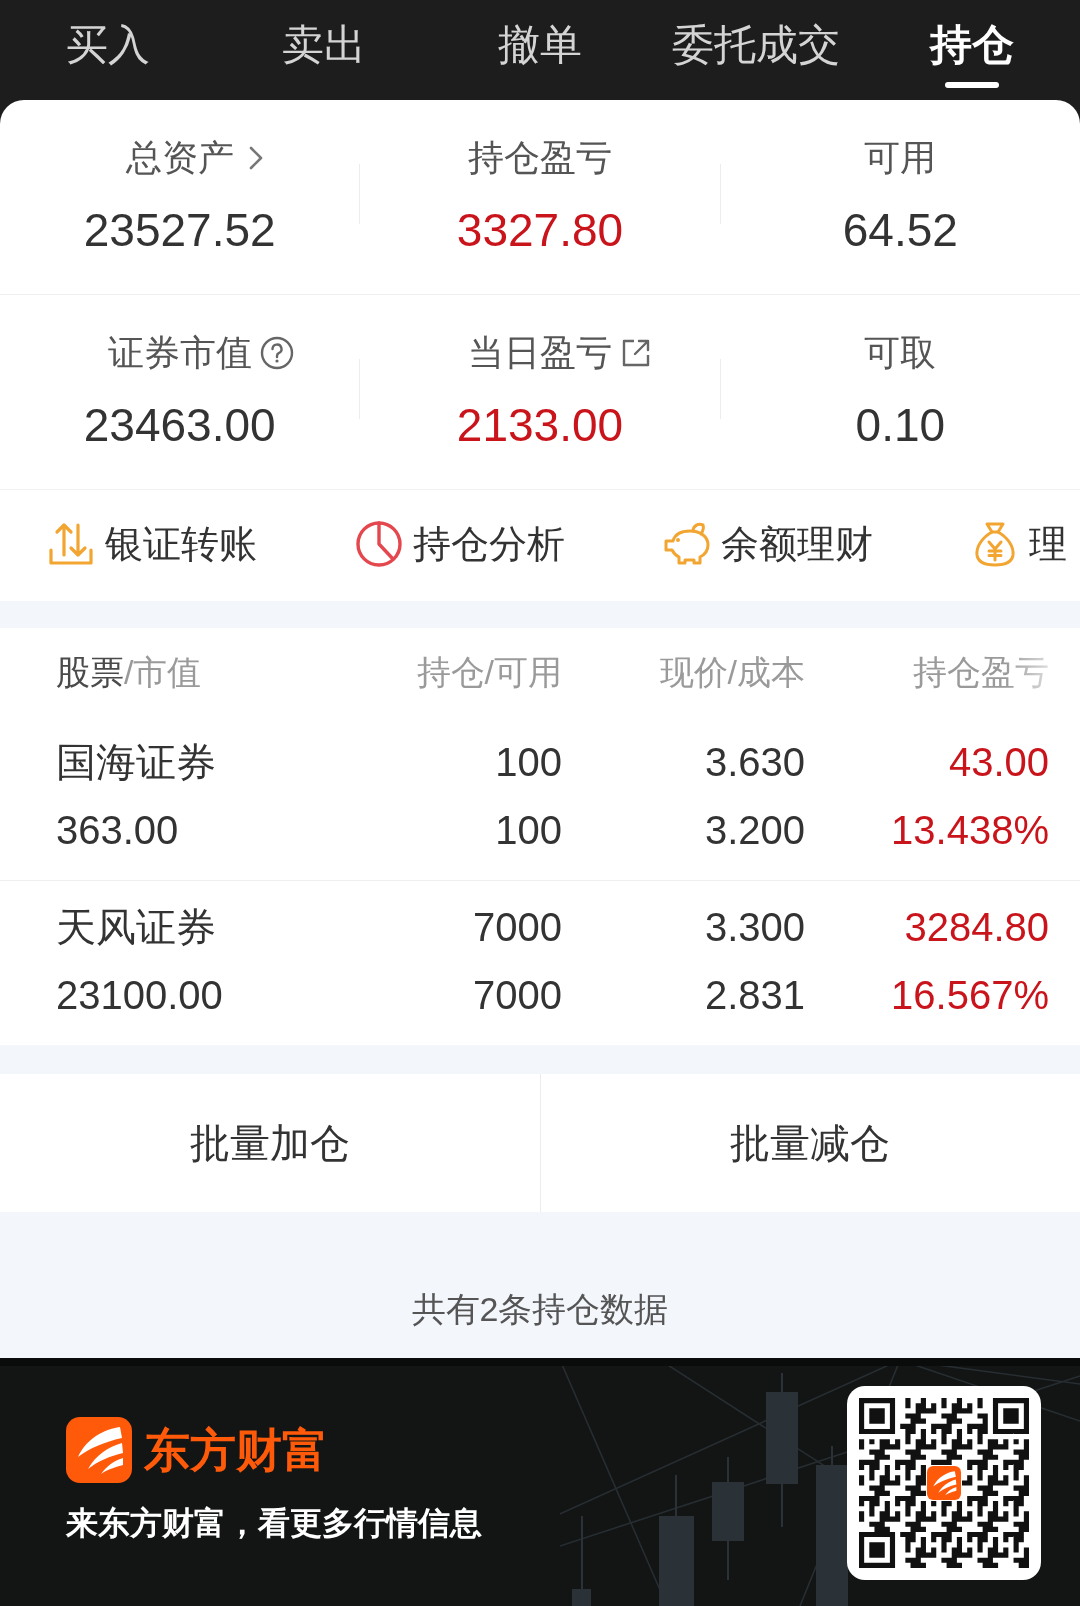 The width and height of the screenshot is (1080, 1606). I want to click on chevron-right-icon, so click(255, 158).